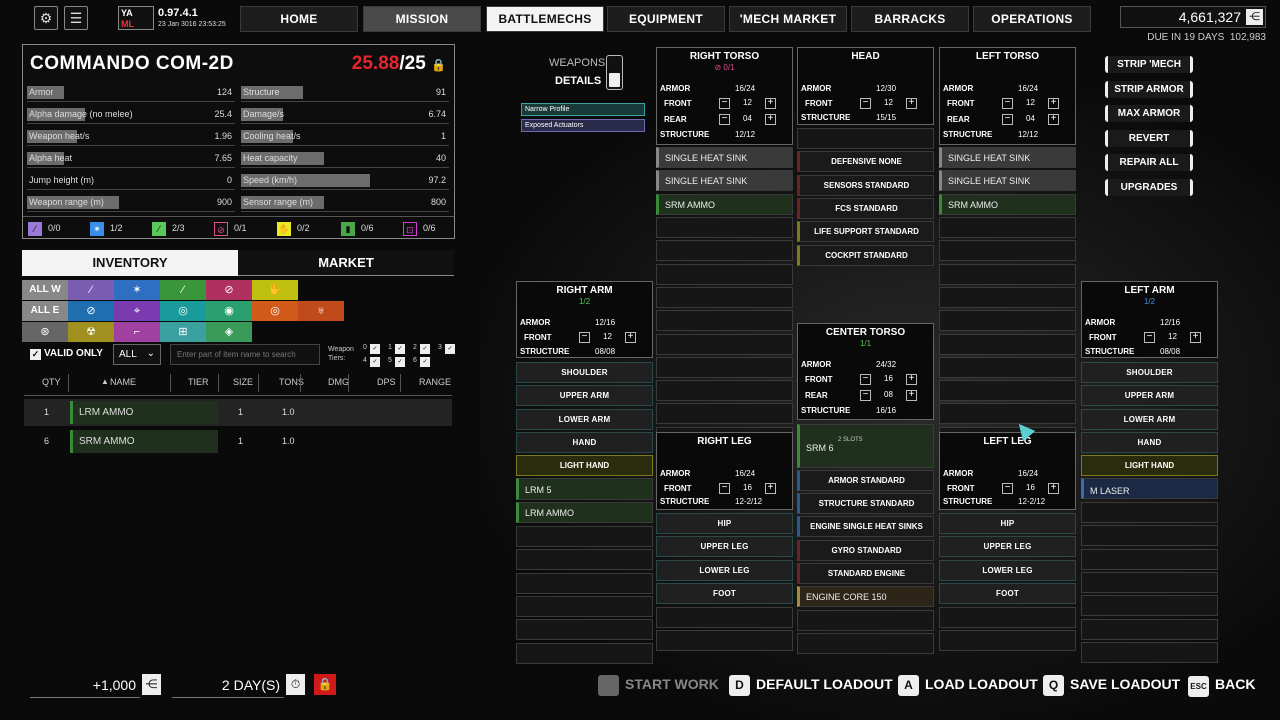  I want to click on filter-melee-button: ⌐, so click(137, 332).